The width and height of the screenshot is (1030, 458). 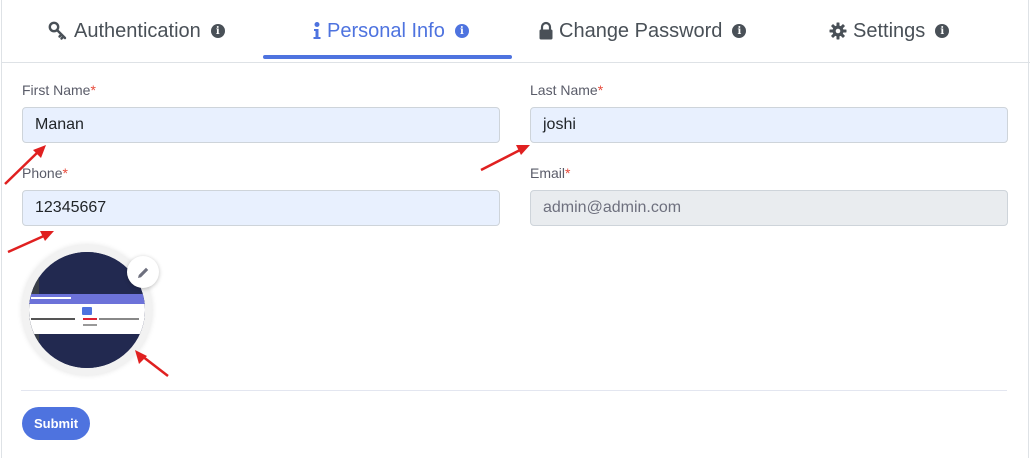 I want to click on tab-change-password: Change Password i, so click(x=643, y=31).